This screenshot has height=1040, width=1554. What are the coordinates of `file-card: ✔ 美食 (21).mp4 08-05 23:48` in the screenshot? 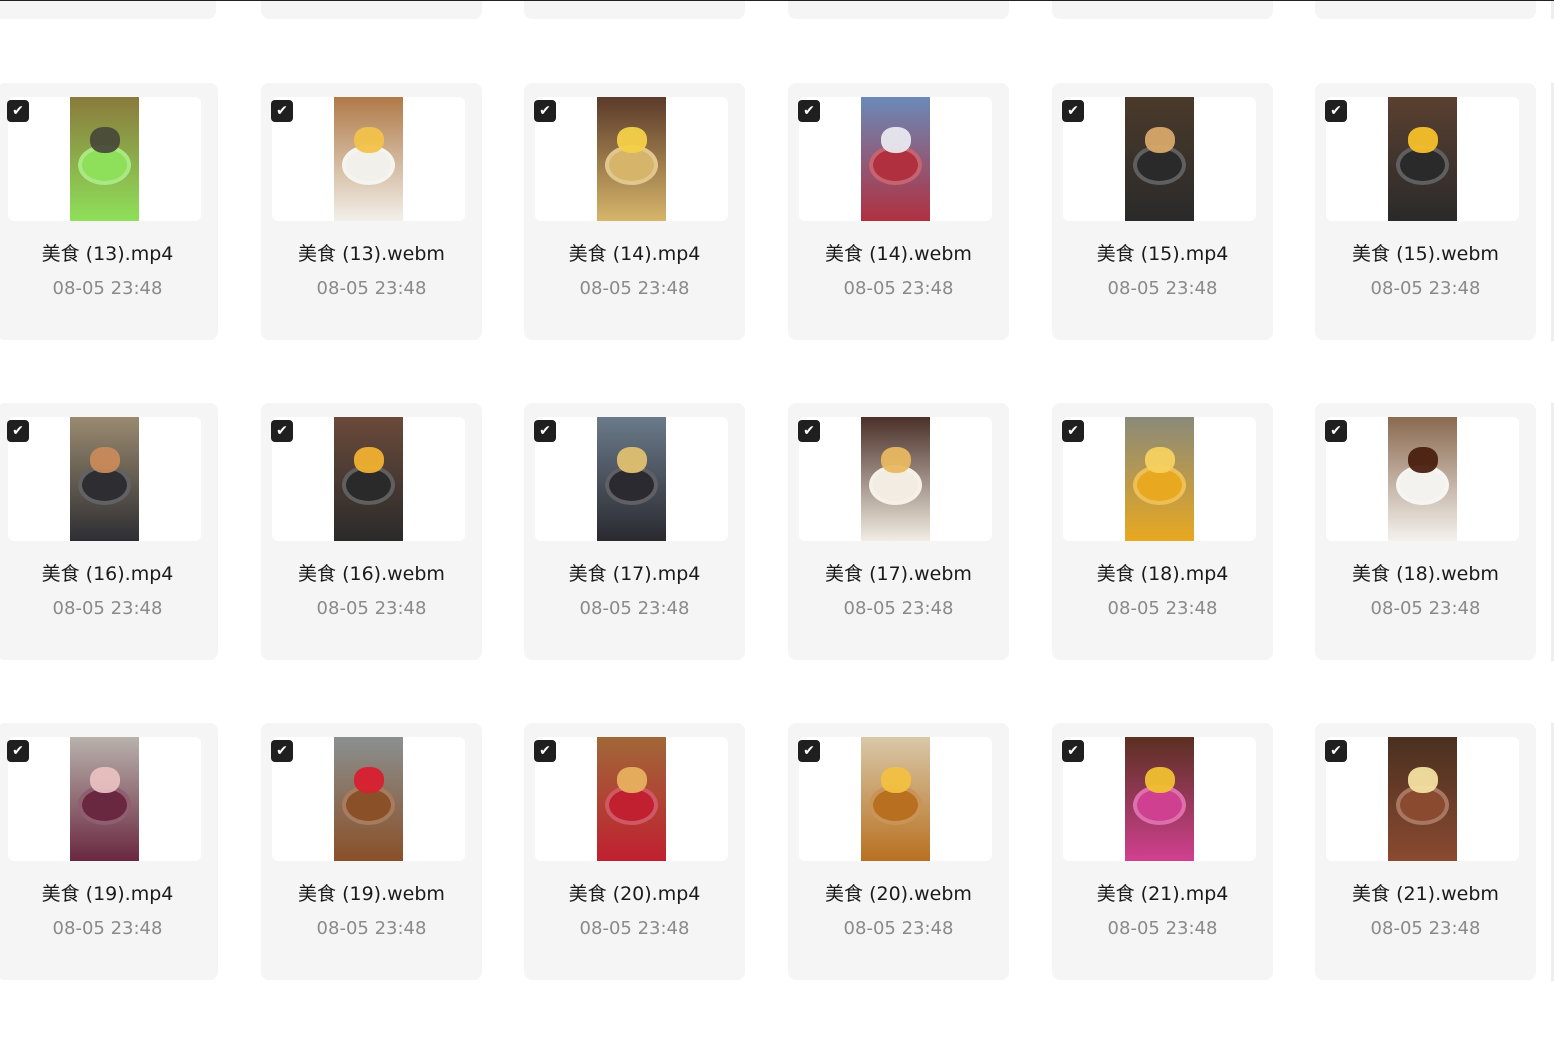 It's located at (1162, 851).